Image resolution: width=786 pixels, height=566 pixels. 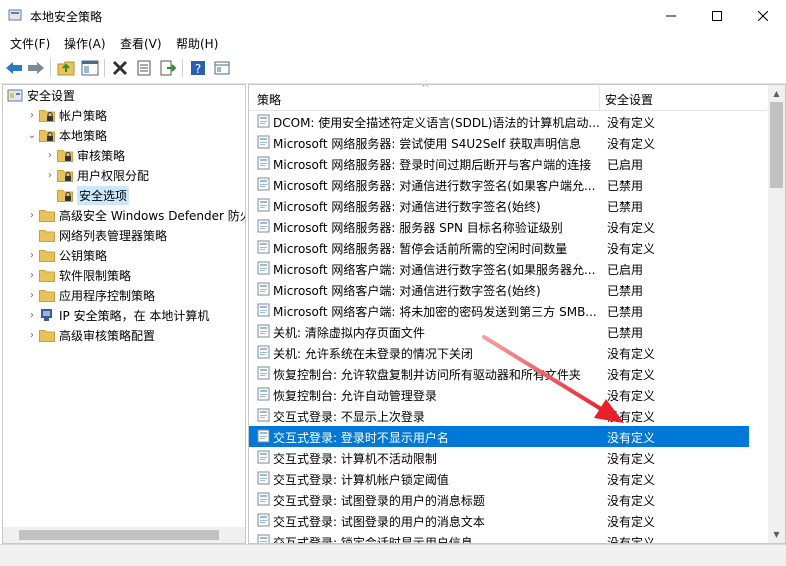 I want to click on tree-item: › 审核策略, so click(x=84, y=155).